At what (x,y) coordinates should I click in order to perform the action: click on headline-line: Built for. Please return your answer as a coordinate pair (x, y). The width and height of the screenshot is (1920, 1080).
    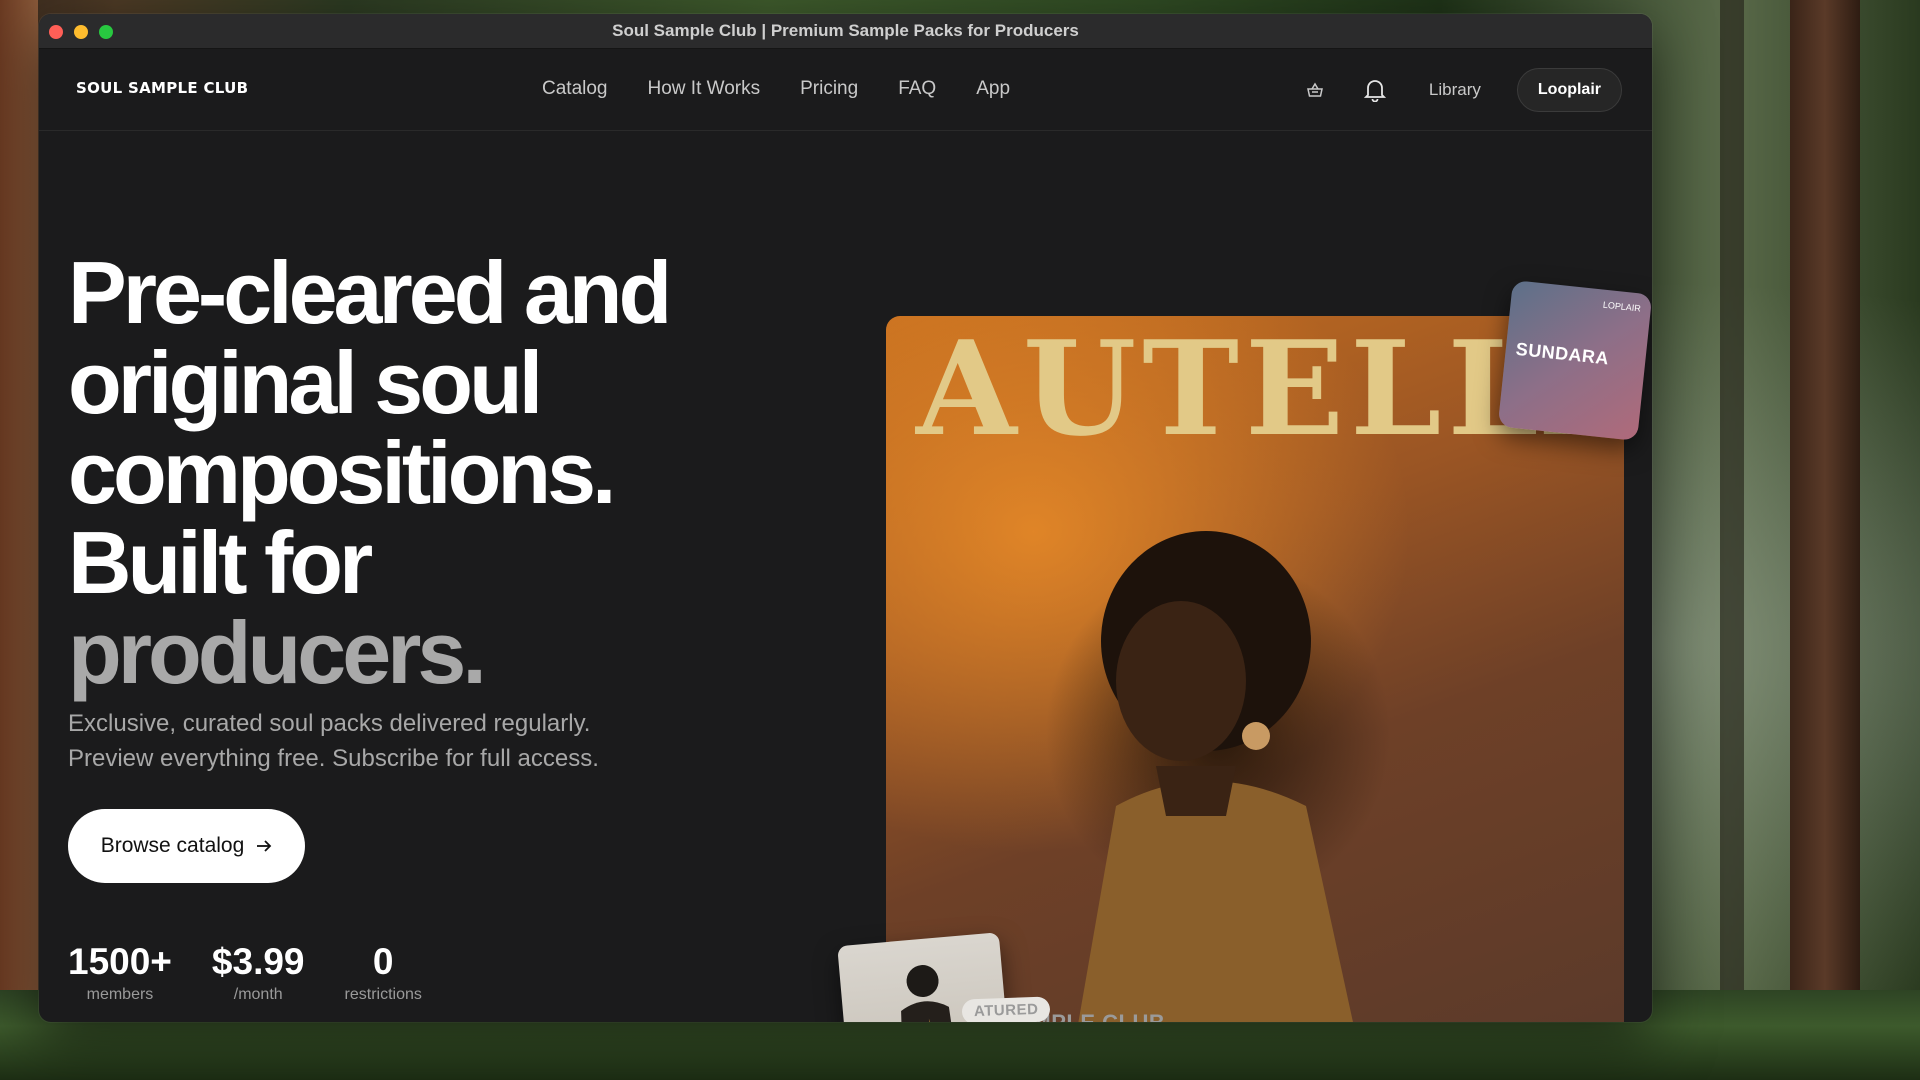
    Looking at the image, I should click on (220, 562).